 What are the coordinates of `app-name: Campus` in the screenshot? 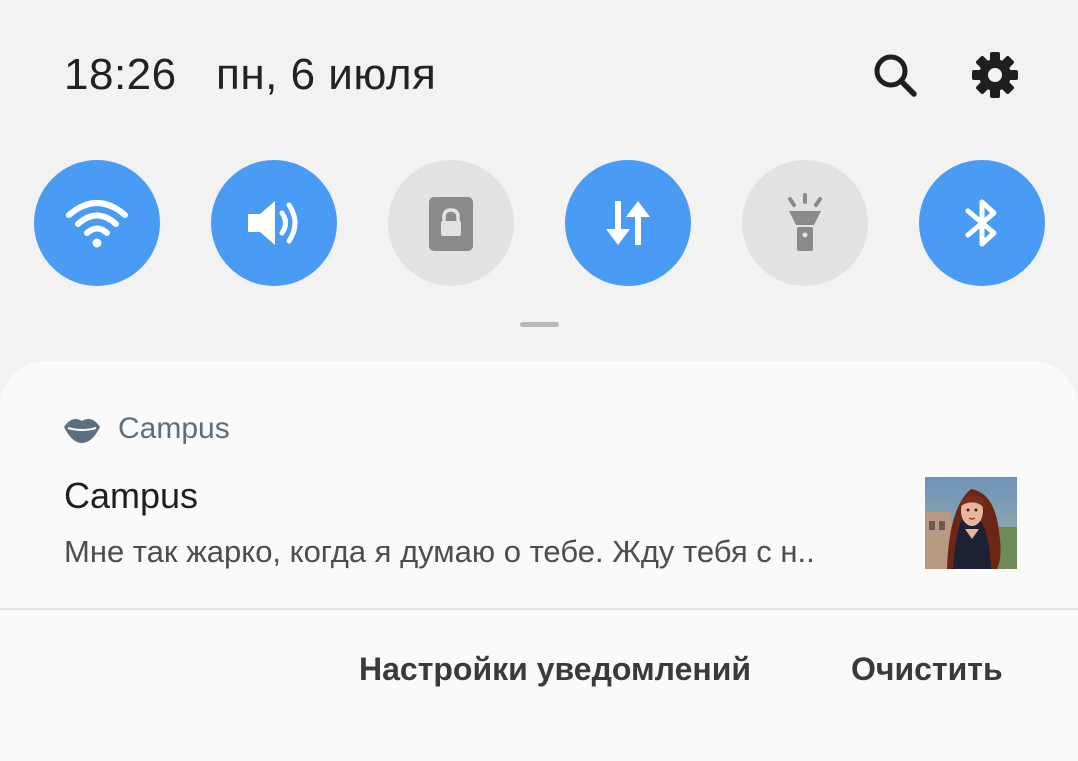 It's located at (174, 428).